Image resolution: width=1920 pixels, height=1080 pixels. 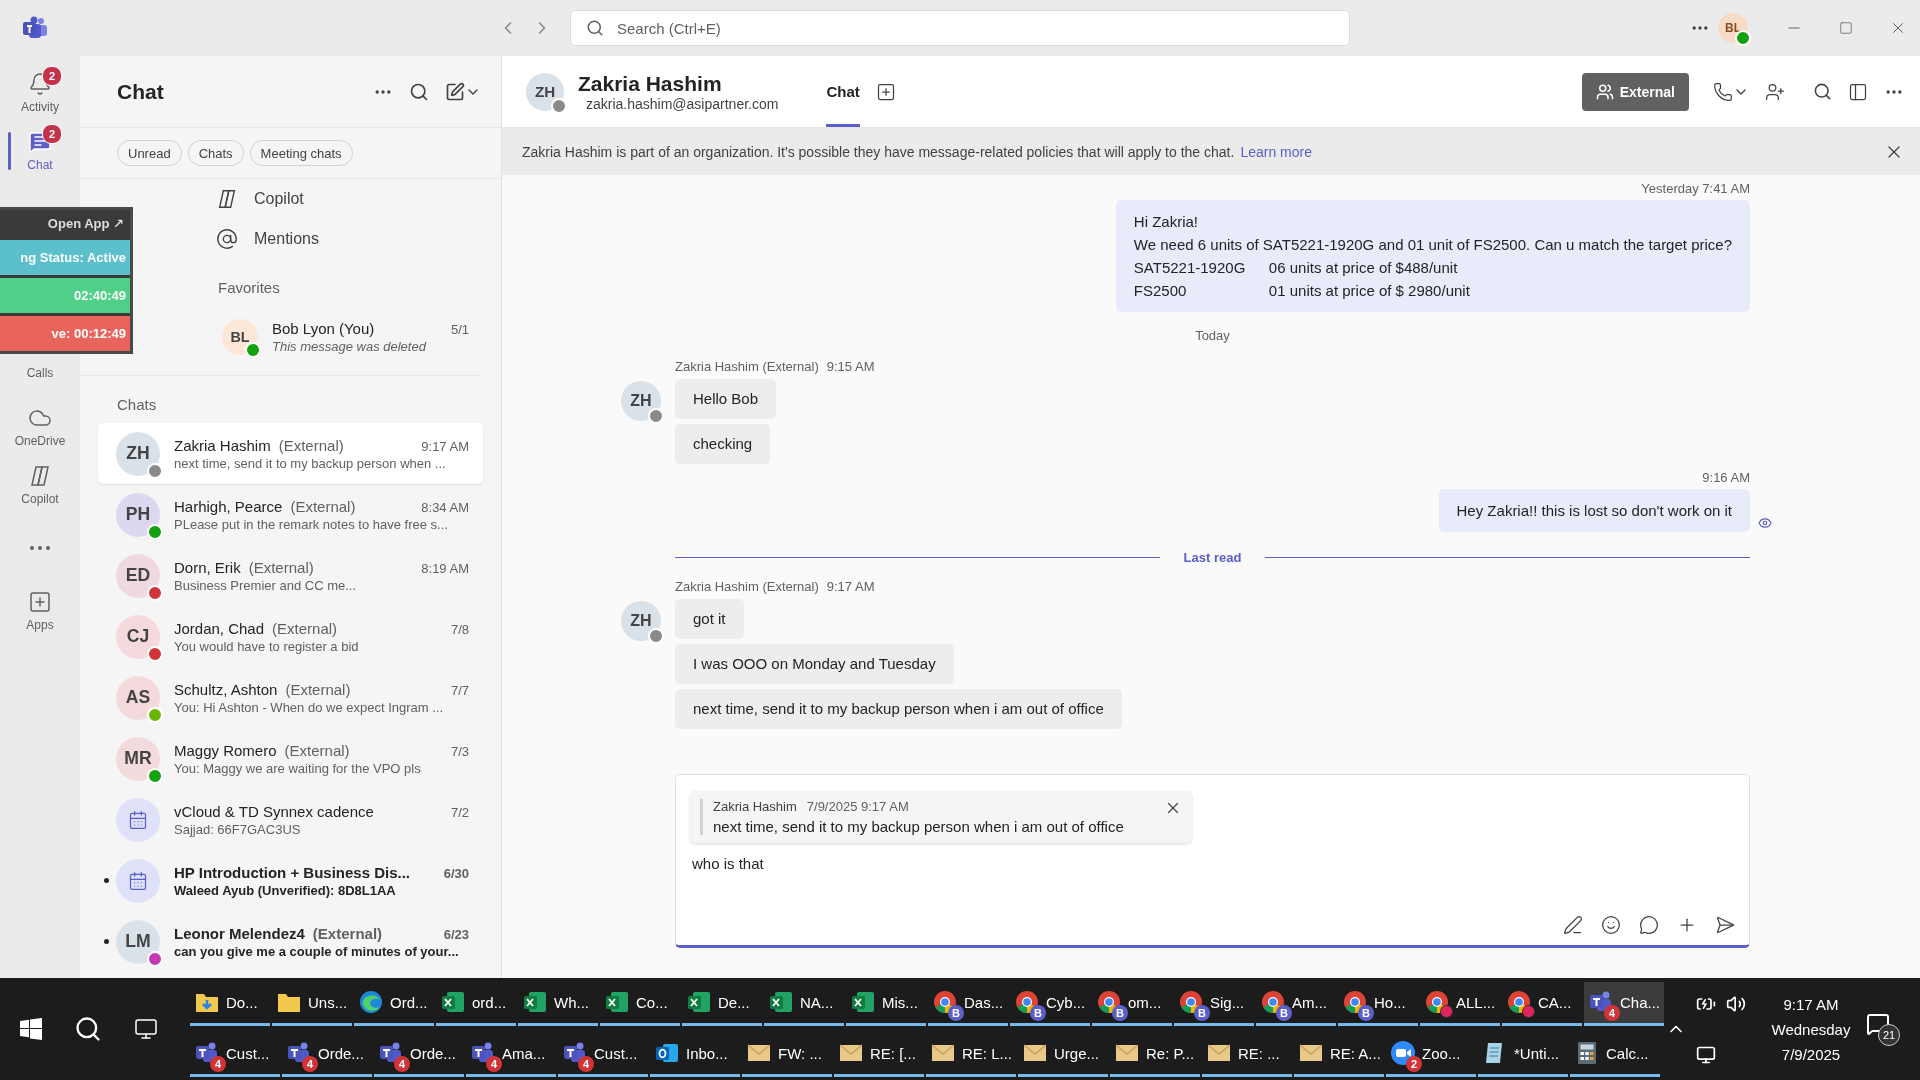 I want to click on compose-box: Zakria Hashim 7/9/2025 9:17 AM next time, send it to my backup person when i am out of office who is that, so click(x=1212, y=861).